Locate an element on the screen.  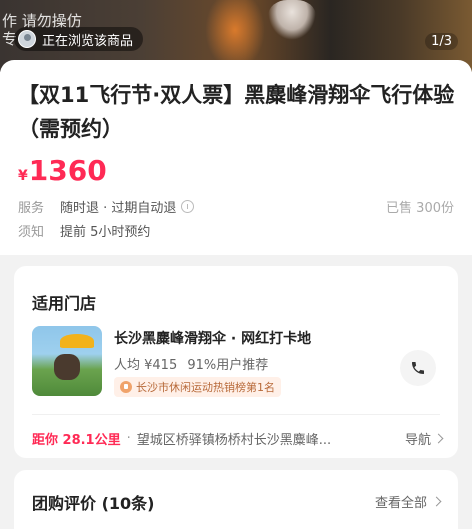
store-recommend: 91%用户推荐 is located at coordinates (228, 365).